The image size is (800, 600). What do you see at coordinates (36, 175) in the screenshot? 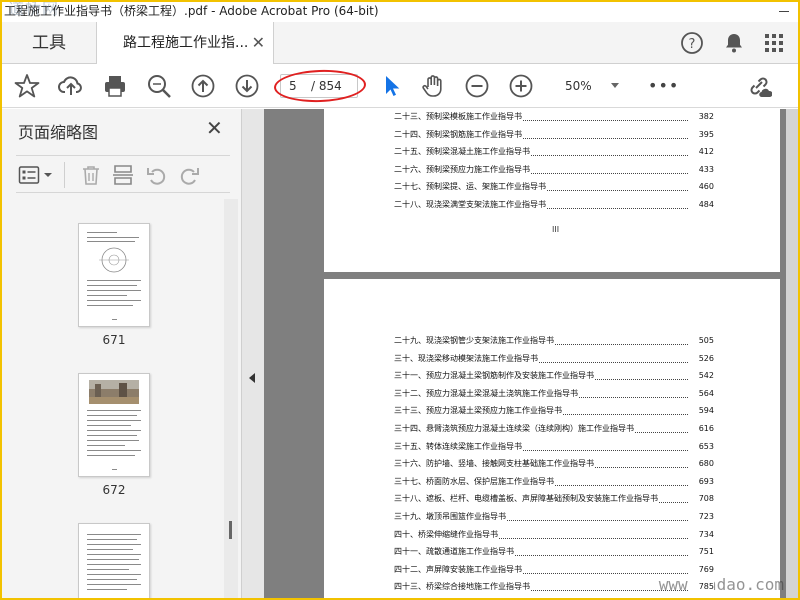
I see `options-menu-icon` at bounding box center [36, 175].